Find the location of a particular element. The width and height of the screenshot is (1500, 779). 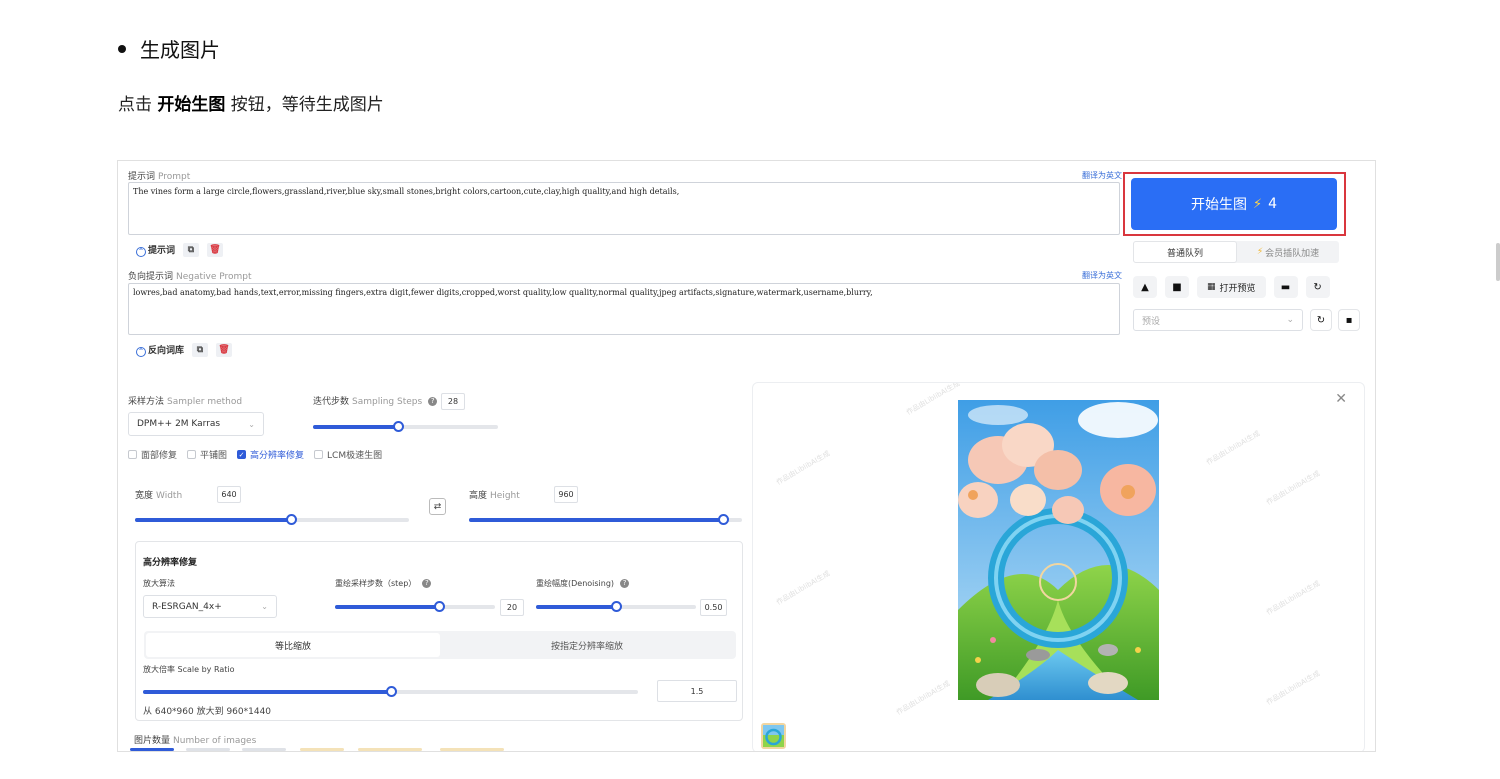

queue-normal-tab: 普通队列 is located at coordinates (1185, 252).